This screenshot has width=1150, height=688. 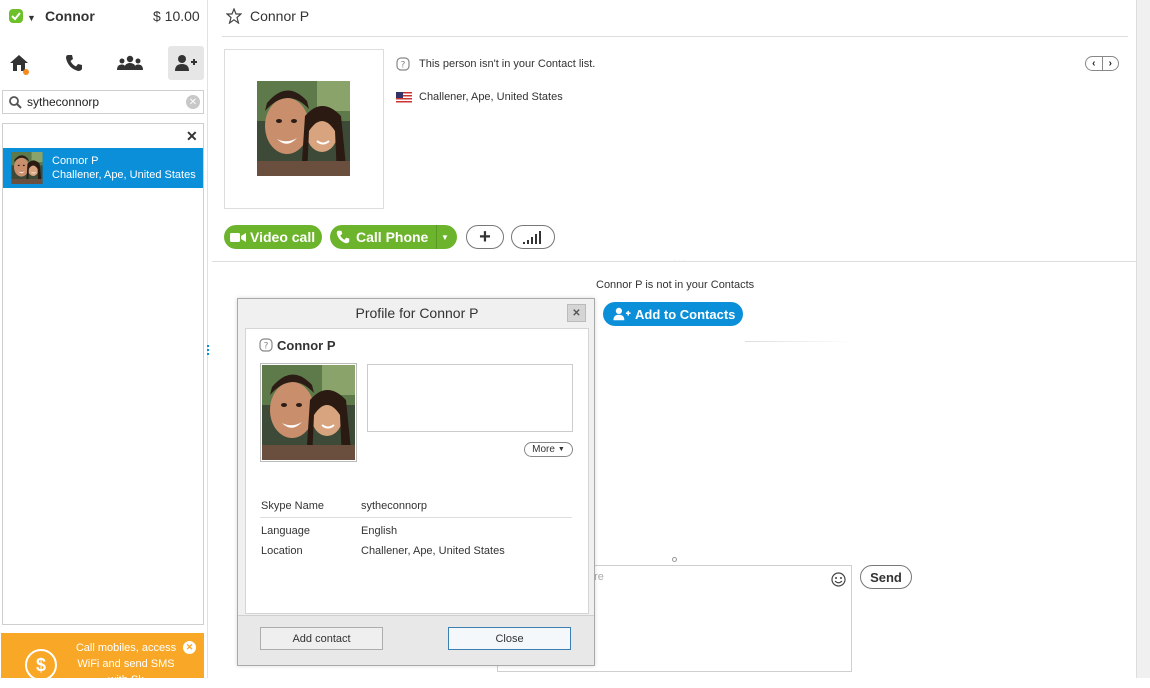 I want to click on language-label: Language, so click(x=285, y=531).